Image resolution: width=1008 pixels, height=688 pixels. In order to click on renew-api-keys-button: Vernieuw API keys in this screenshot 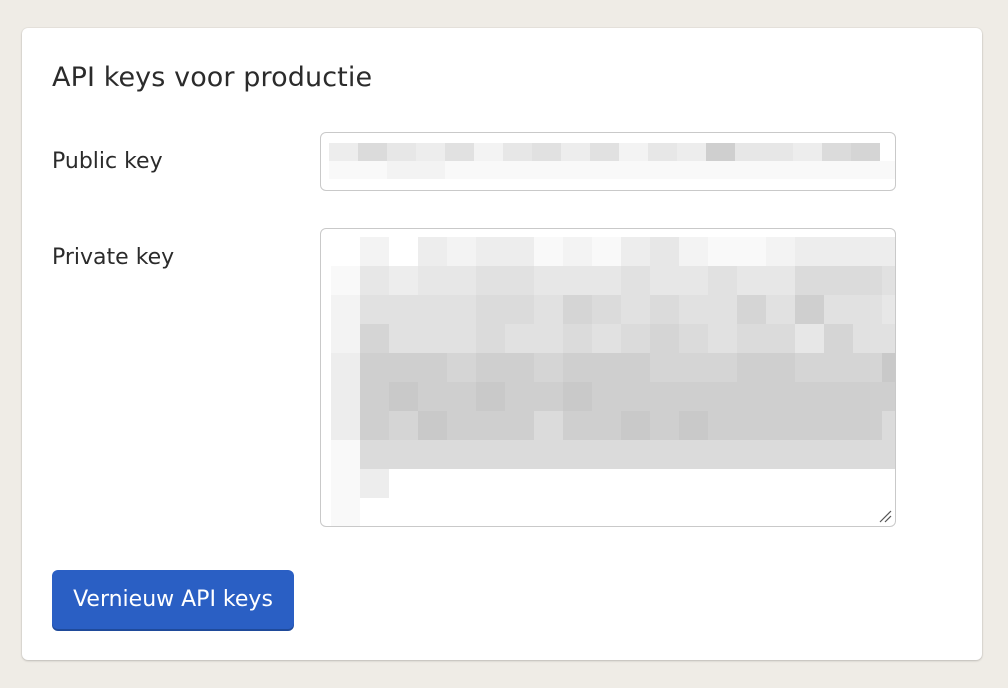, I will do `click(173, 599)`.